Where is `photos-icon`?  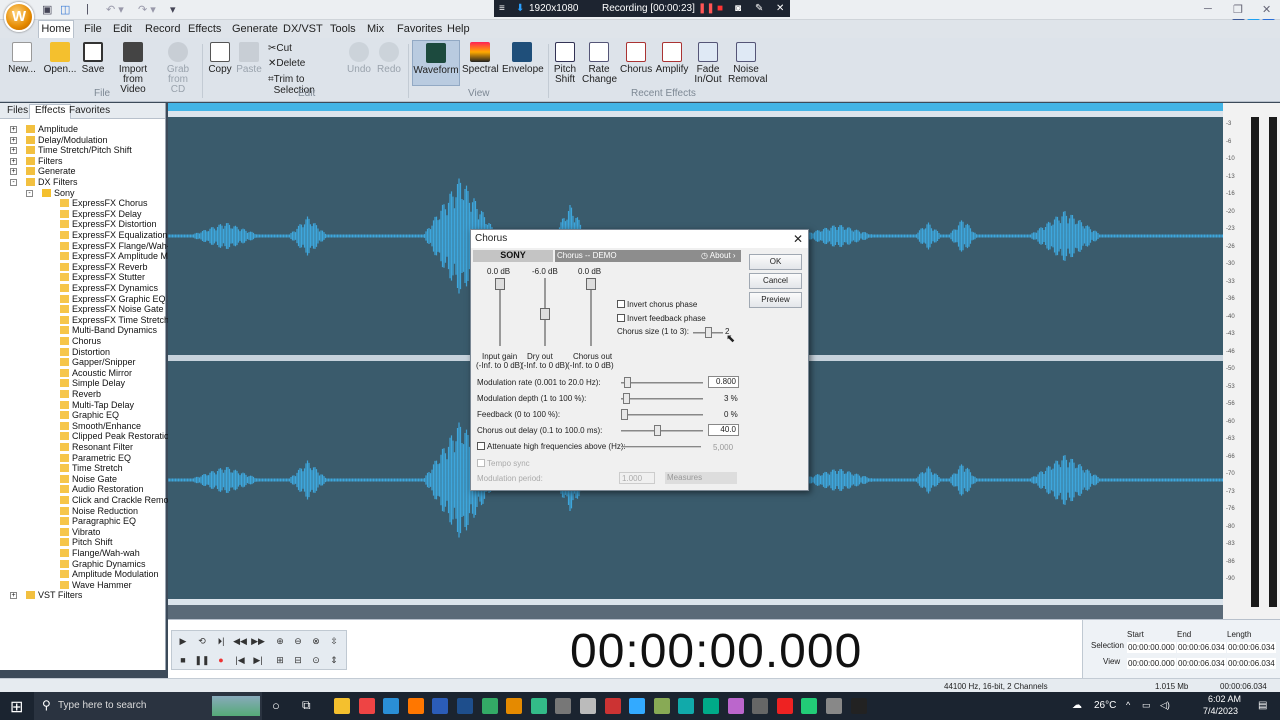 photos-icon is located at coordinates (735, 706).